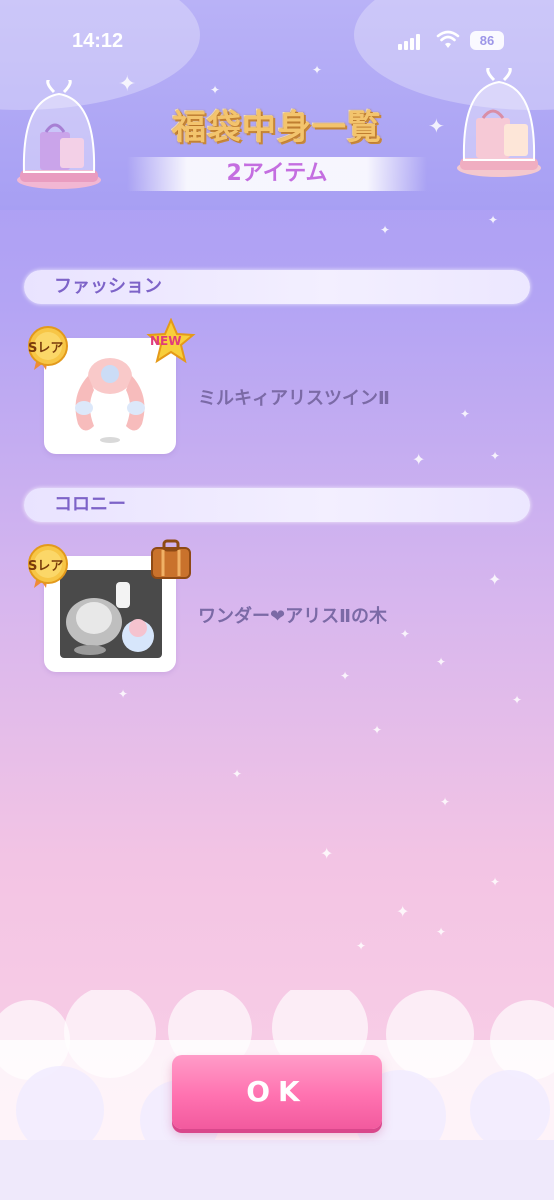 The image size is (554, 1200). I want to click on page-title: 福袋中身一覧, so click(277, 128).